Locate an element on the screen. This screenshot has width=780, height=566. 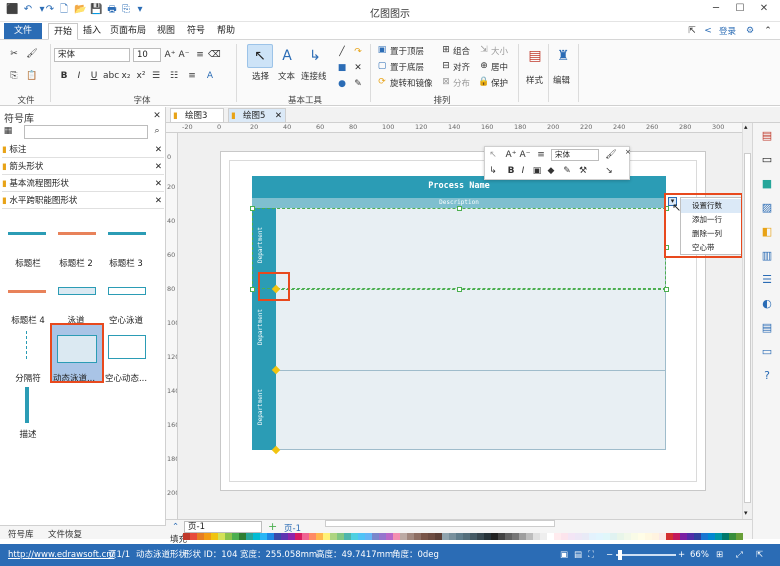
title-bar-3-shape-icon is located at coordinates (127, 233).